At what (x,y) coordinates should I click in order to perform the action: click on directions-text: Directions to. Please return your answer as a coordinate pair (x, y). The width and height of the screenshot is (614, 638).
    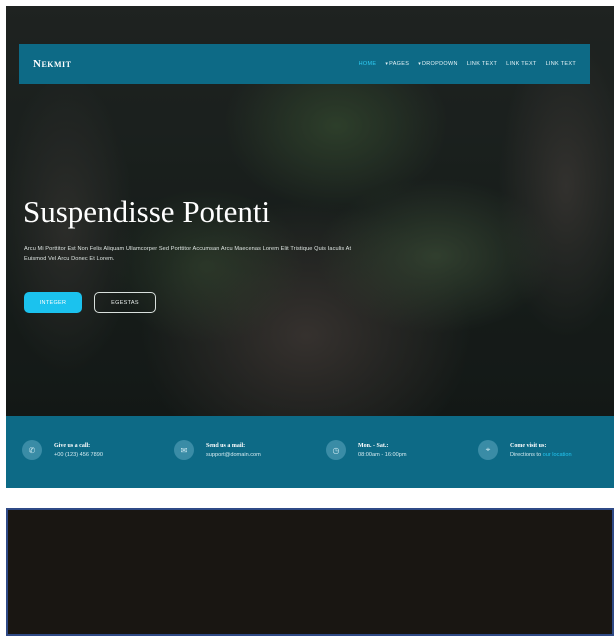
    Looking at the image, I should click on (526, 454).